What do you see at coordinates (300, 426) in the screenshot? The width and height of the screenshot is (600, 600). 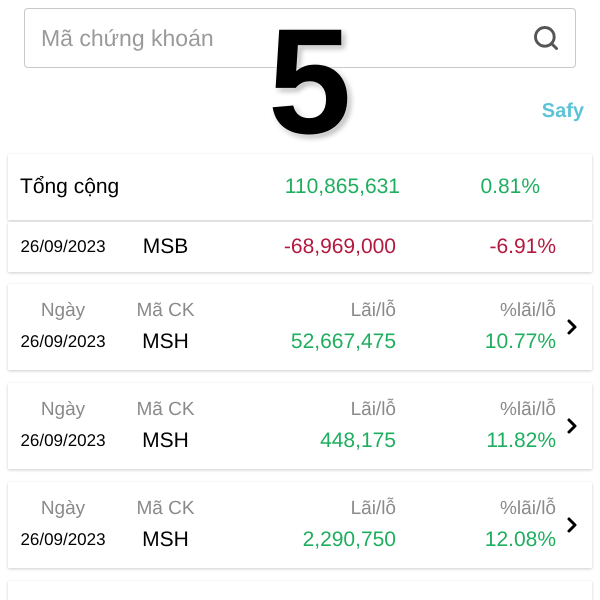 I see `trade-card: Ngày Mã CK Lãi/lỗ %lãi/lỗ 26/09/2023 MSH 448,175 11.82%` at bounding box center [300, 426].